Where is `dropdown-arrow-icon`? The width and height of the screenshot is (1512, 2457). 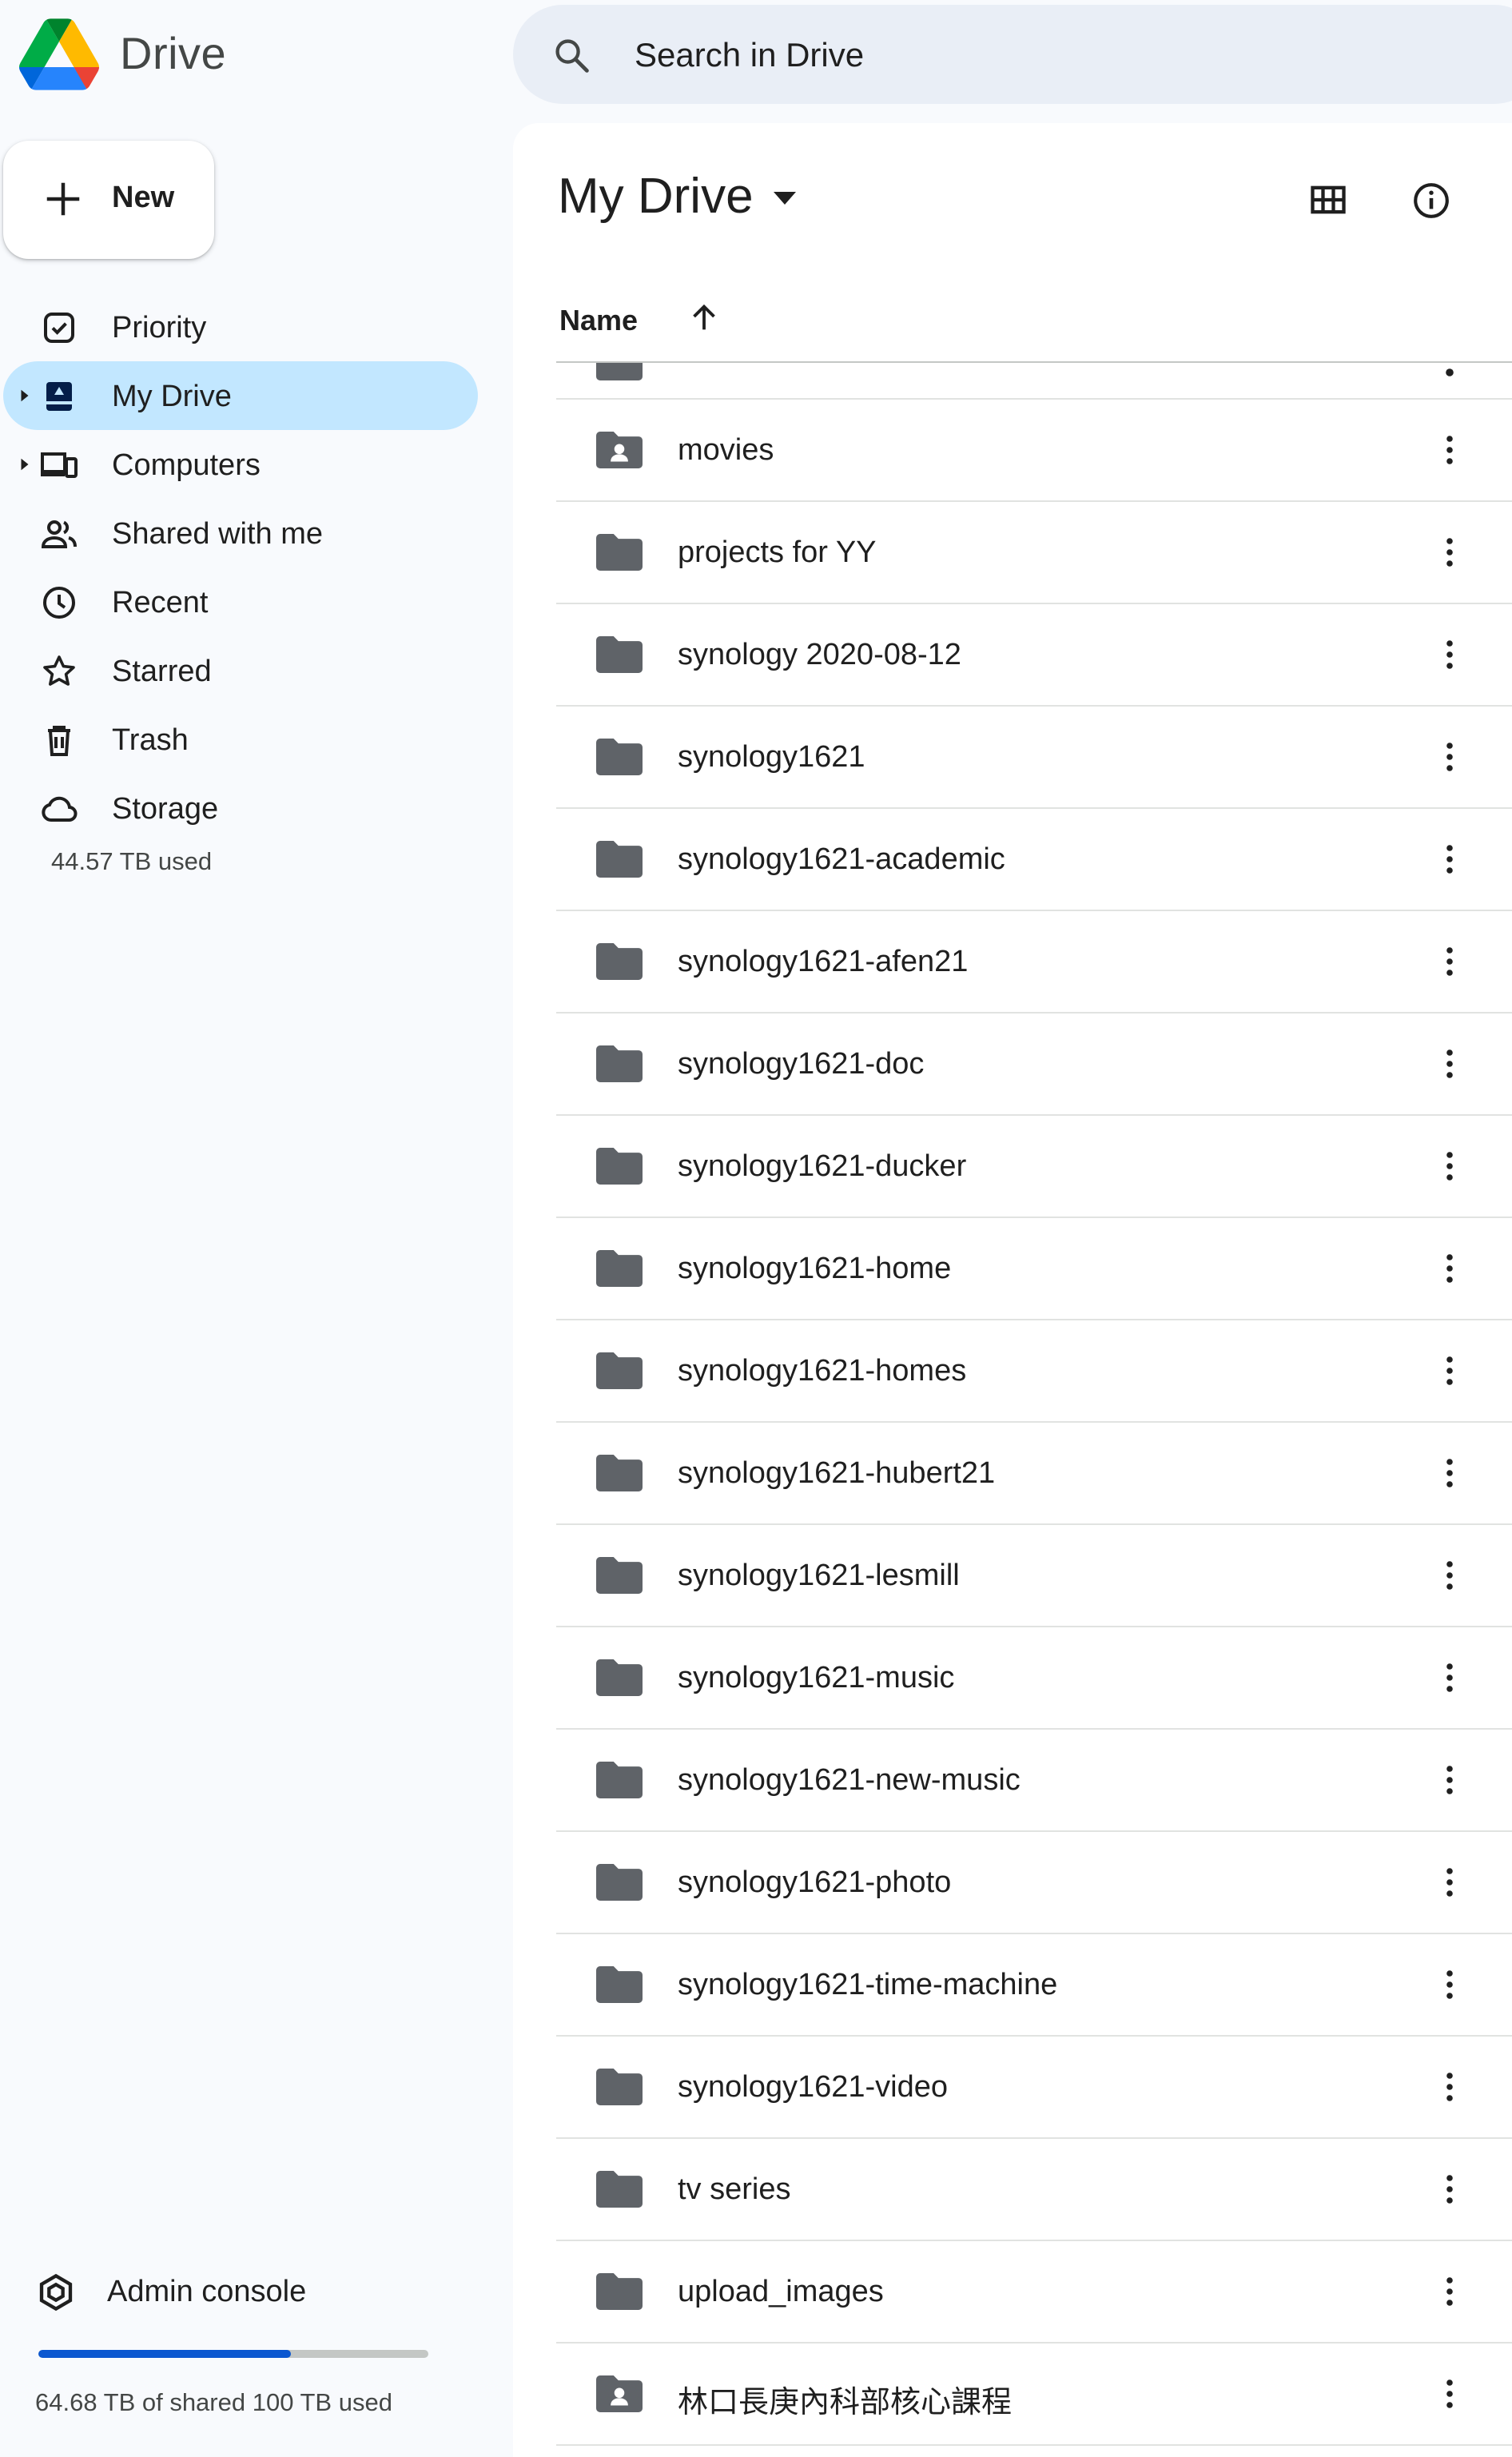
dropdown-arrow-icon is located at coordinates (785, 198).